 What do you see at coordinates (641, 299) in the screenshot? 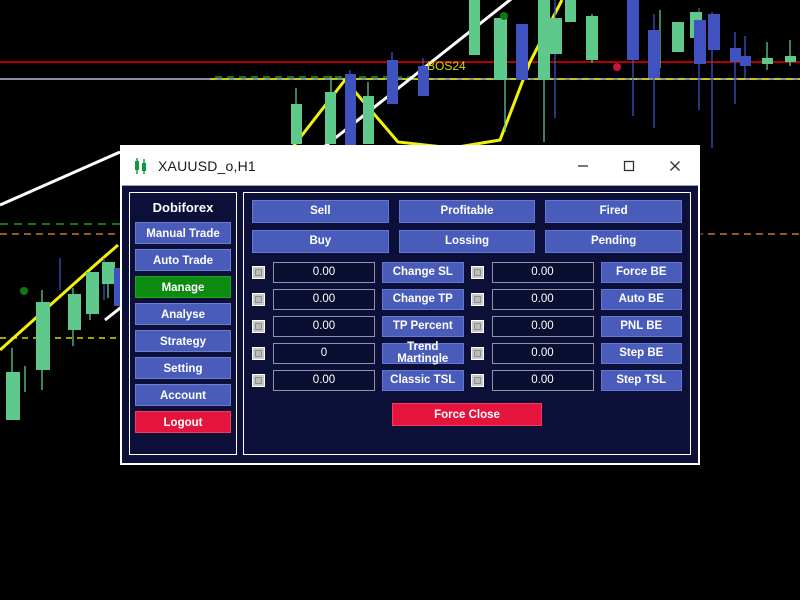
I see `auto-be-button: Auto BE` at bounding box center [641, 299].